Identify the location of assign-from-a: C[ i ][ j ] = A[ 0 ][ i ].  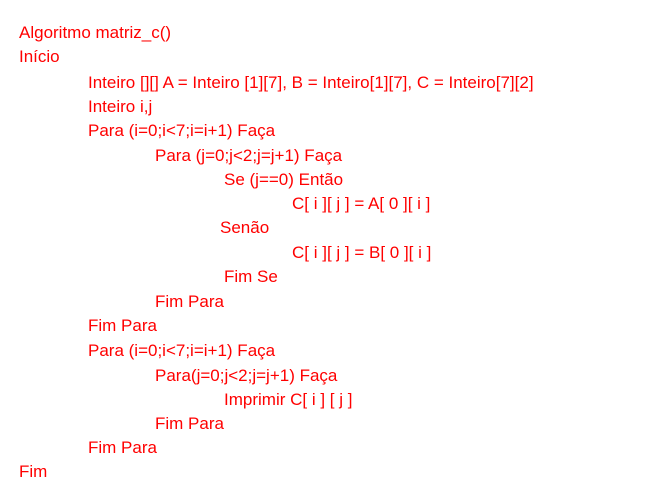
(361, 203).